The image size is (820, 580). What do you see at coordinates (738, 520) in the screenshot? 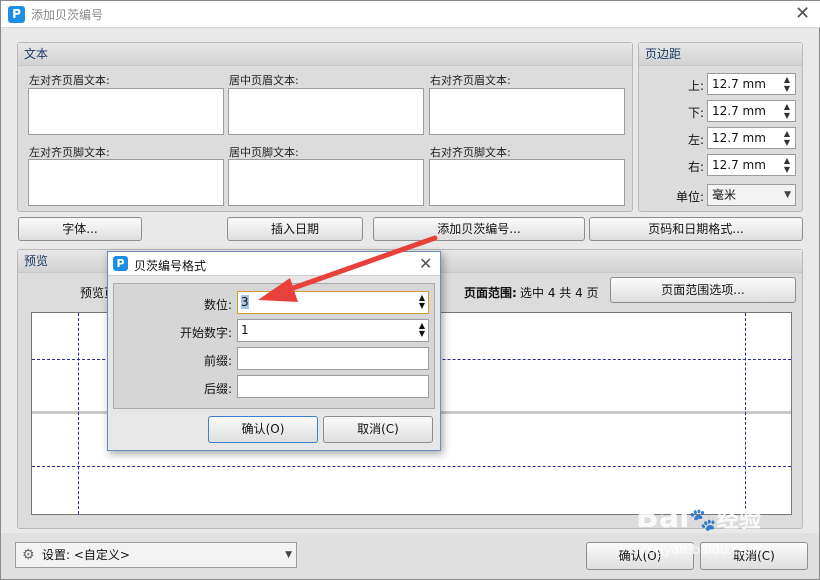
I see `watermark-brand-text-2: 经验` at bounding box center [738, 520].